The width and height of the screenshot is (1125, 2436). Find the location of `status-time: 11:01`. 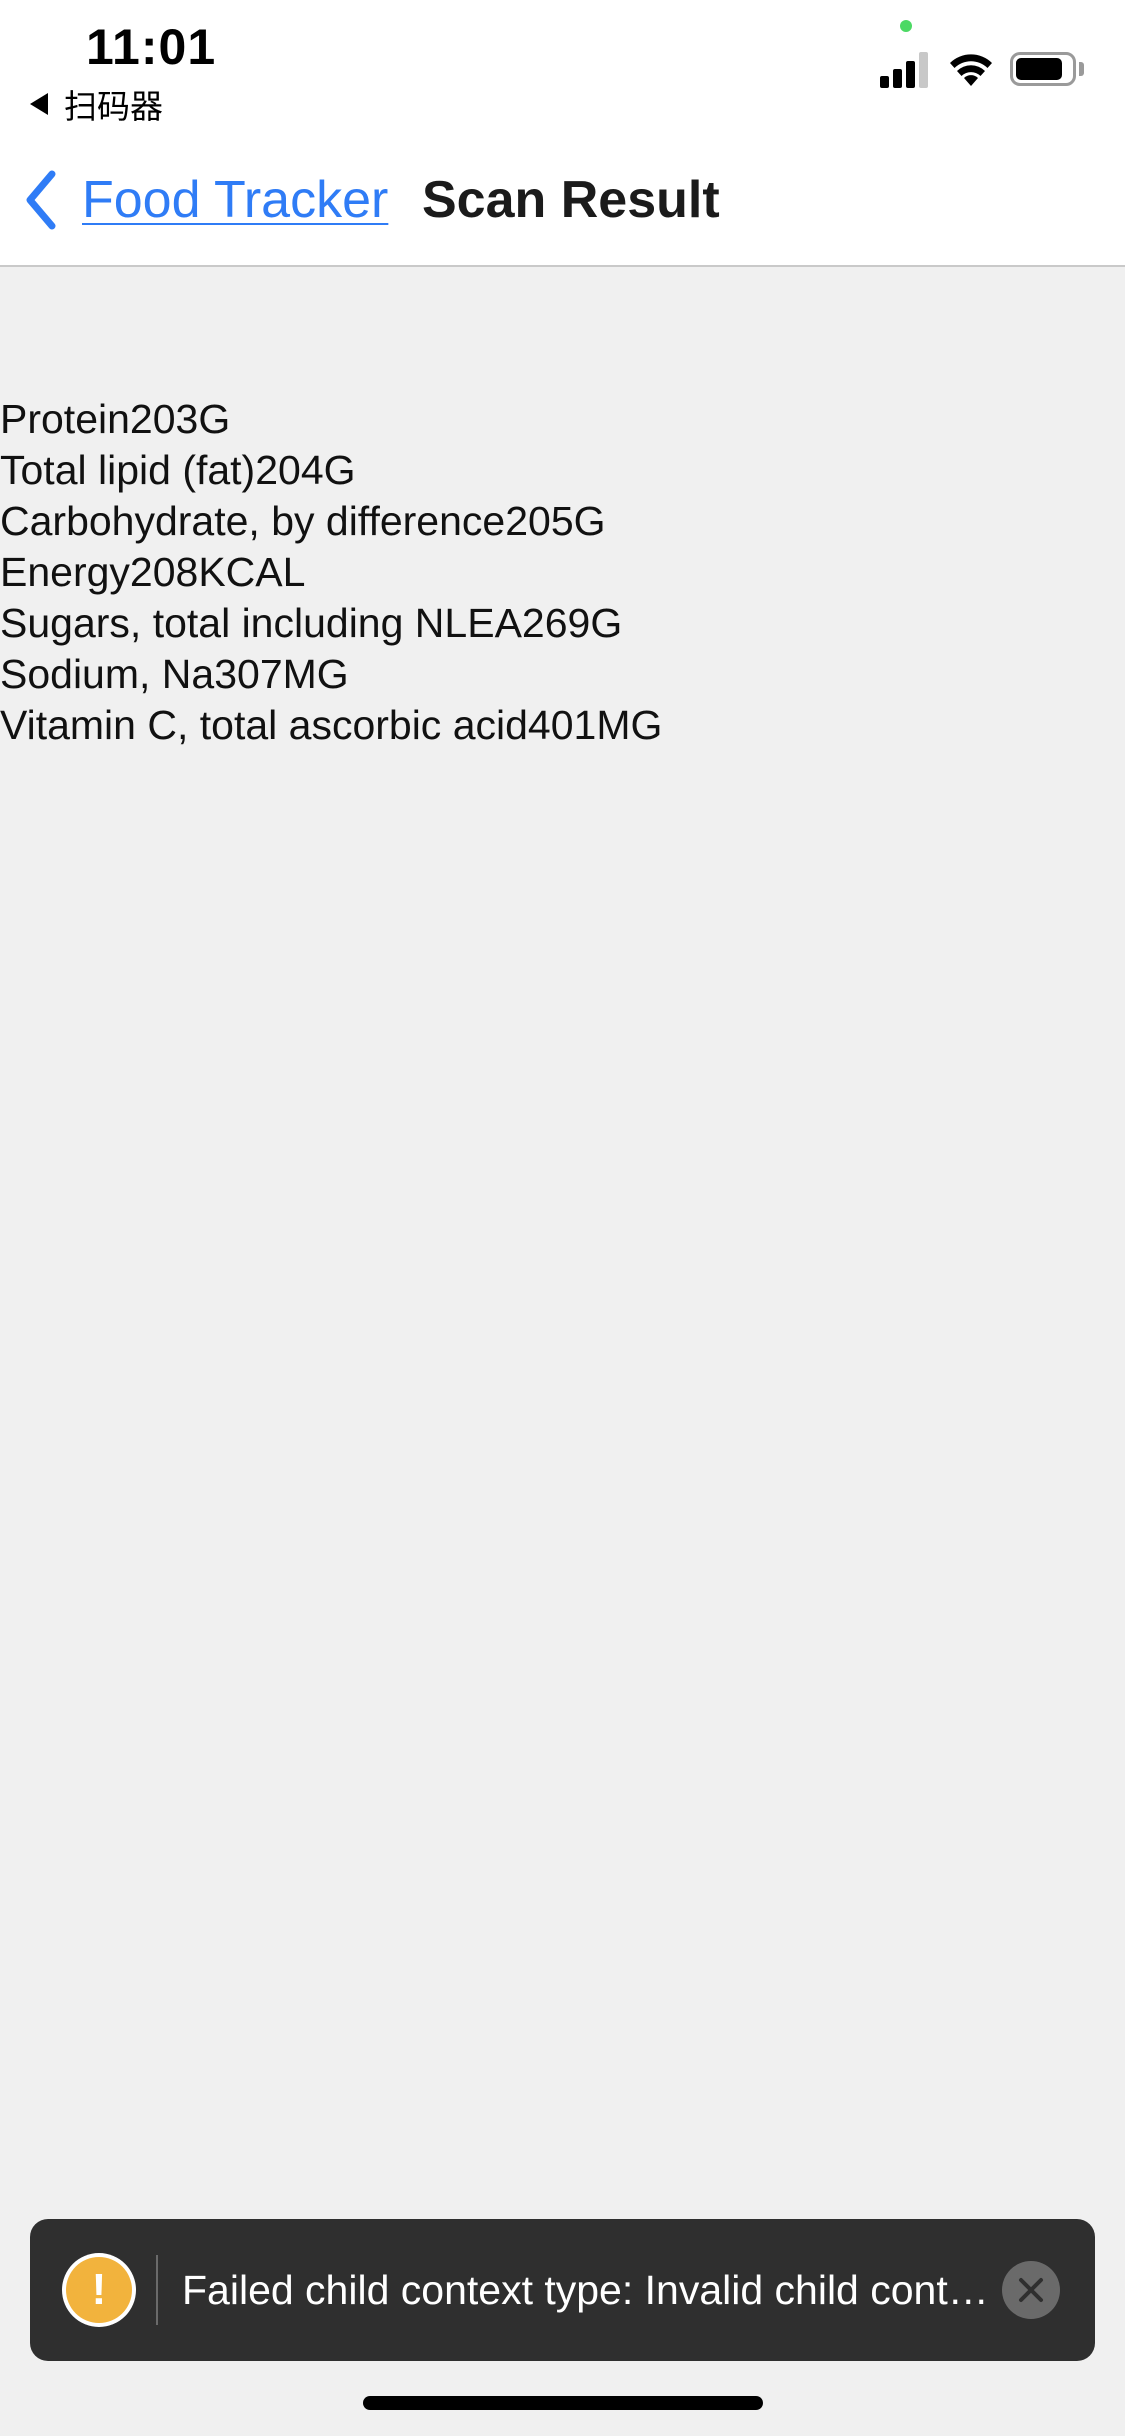

status-time: 11:01 is located at coordinates (151, 47).